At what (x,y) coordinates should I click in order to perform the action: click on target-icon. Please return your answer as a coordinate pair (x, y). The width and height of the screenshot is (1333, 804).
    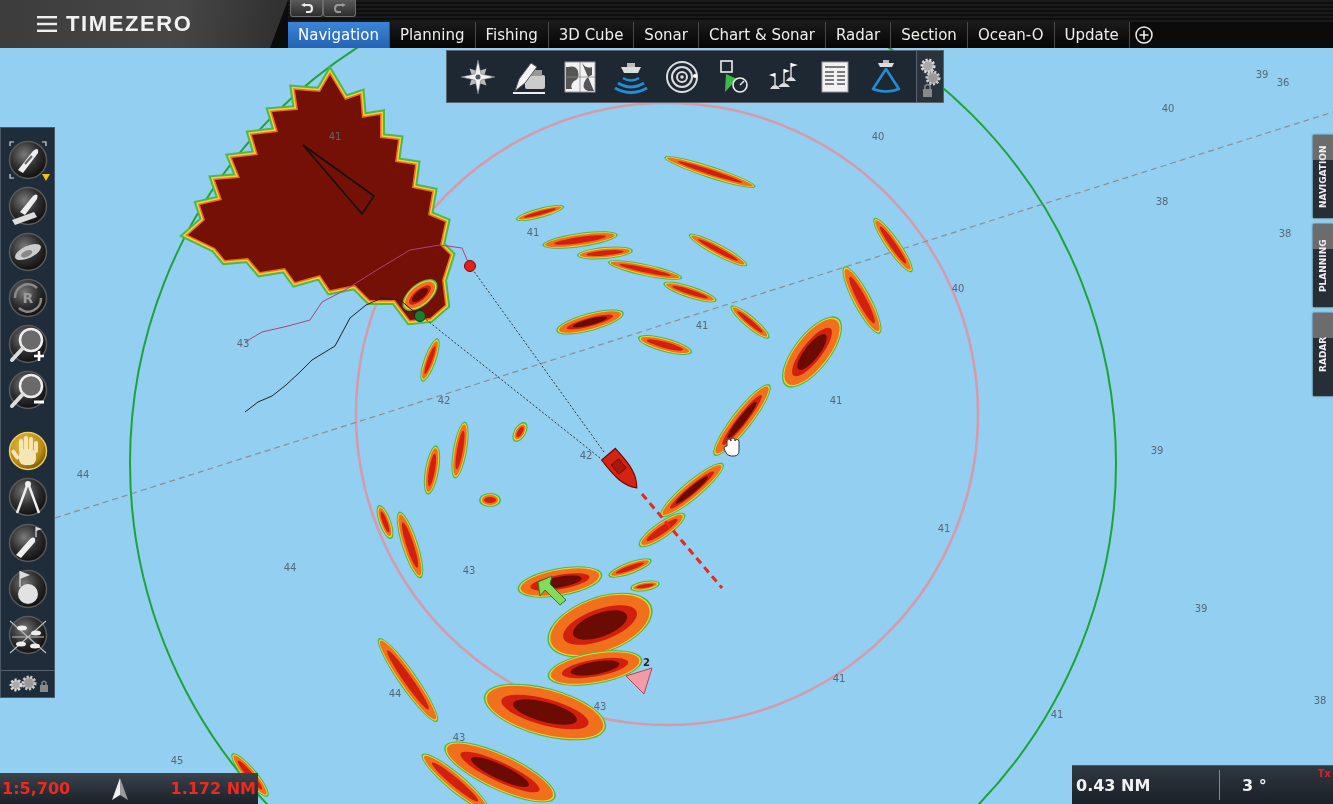
    Looking at the image, I should click on (682, 76).